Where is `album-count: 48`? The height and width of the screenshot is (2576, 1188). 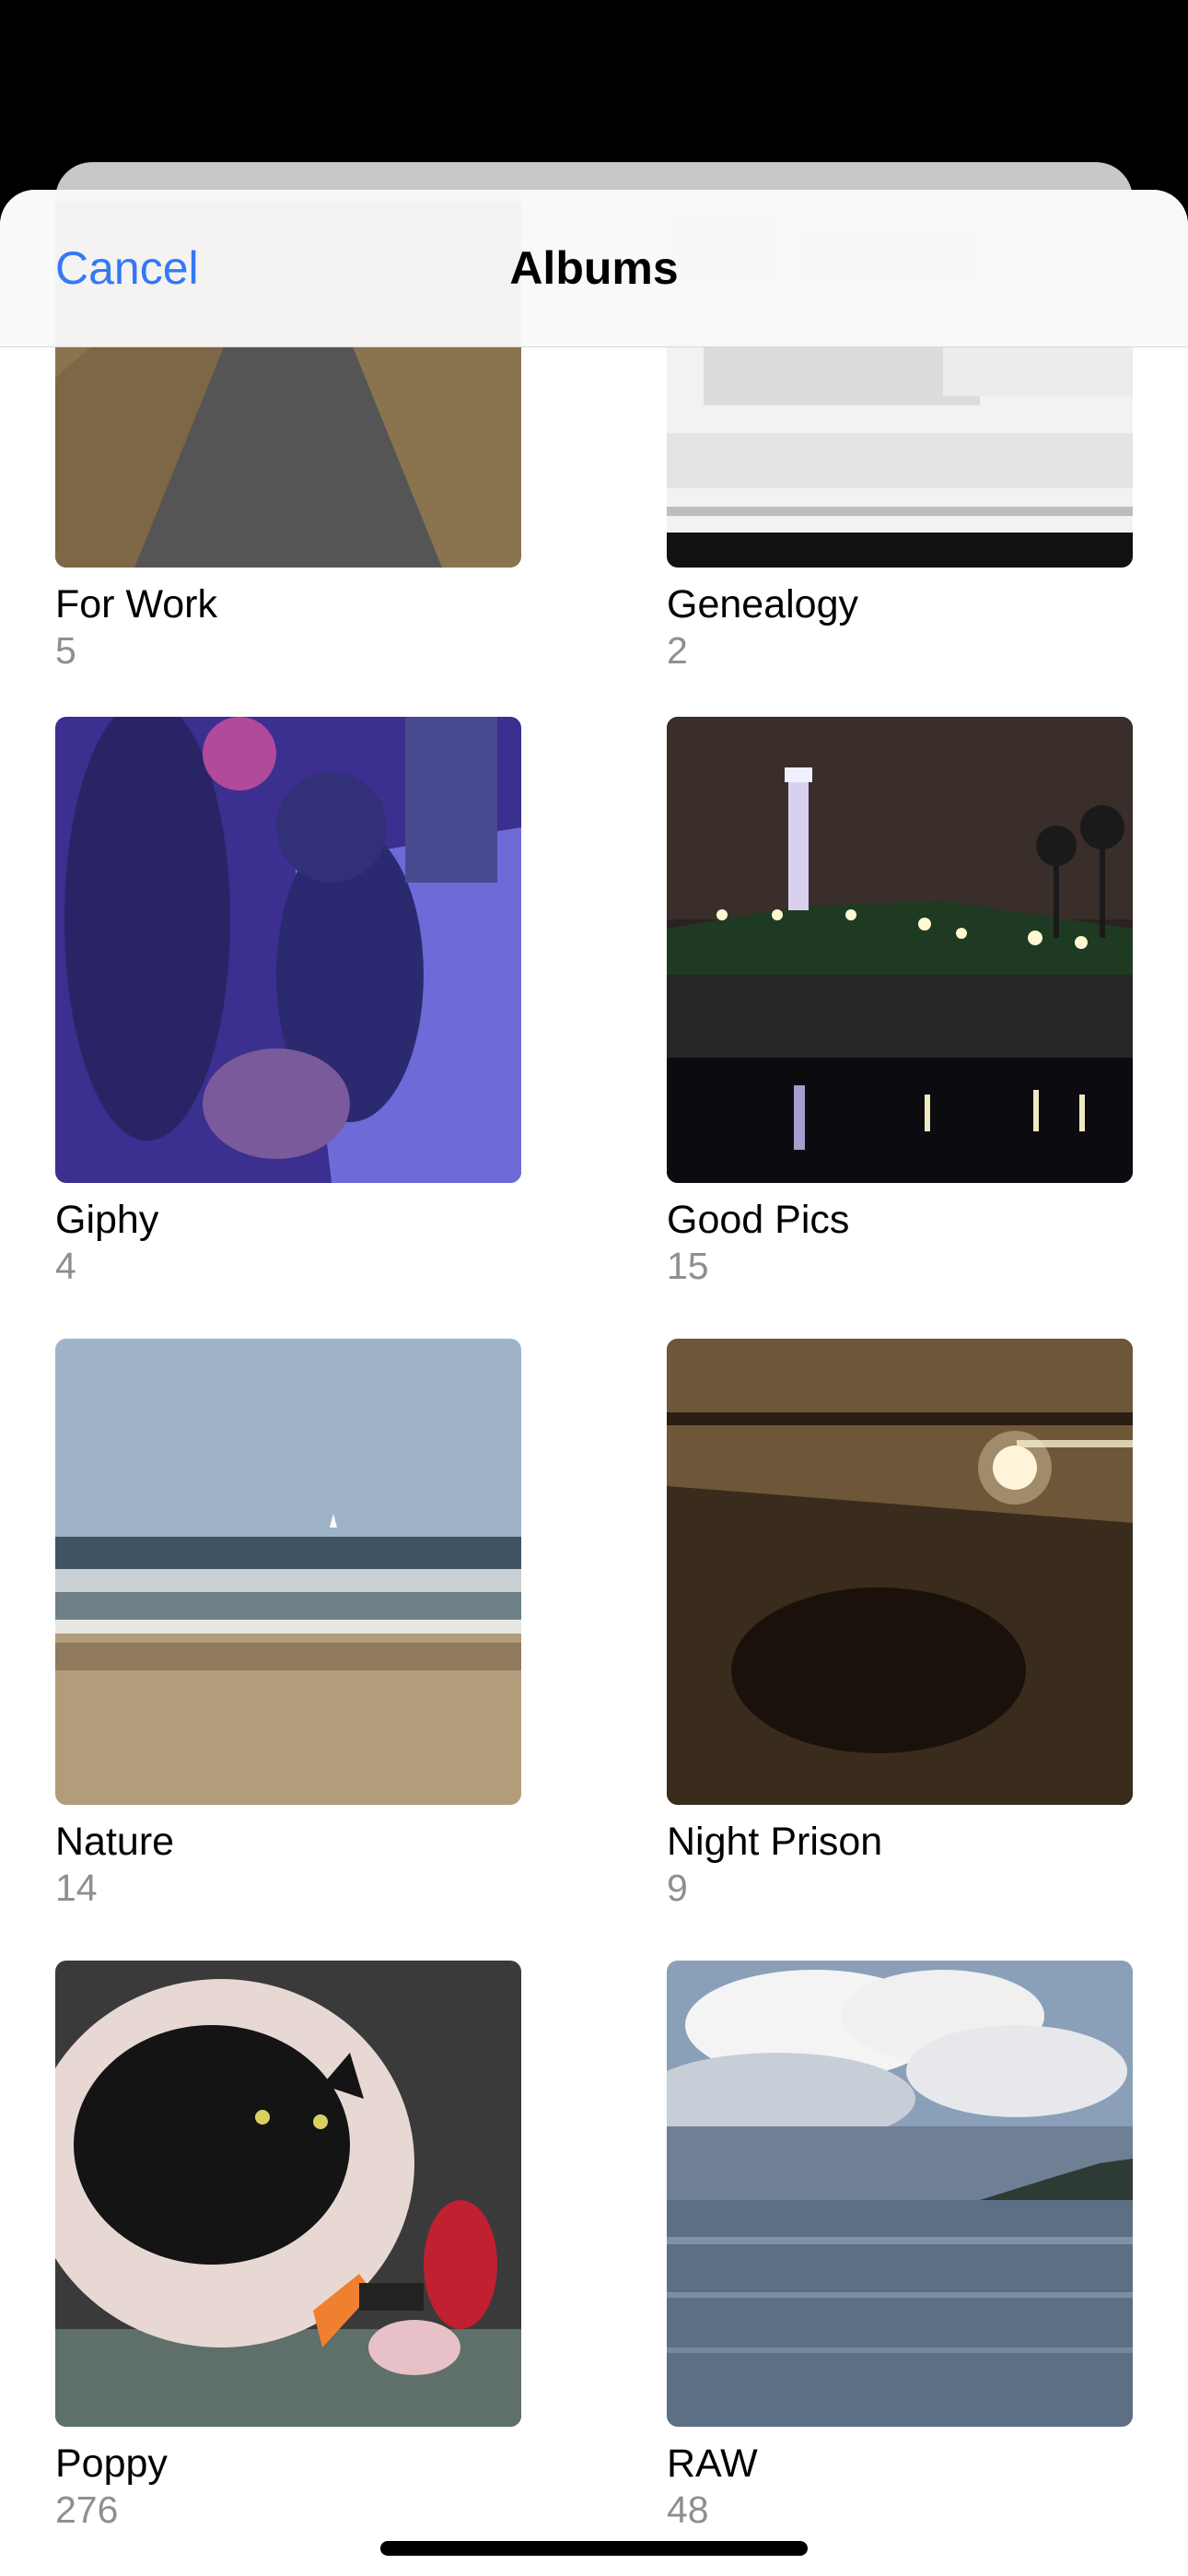 album-count: 48 is located at coordinates (688, 2509).